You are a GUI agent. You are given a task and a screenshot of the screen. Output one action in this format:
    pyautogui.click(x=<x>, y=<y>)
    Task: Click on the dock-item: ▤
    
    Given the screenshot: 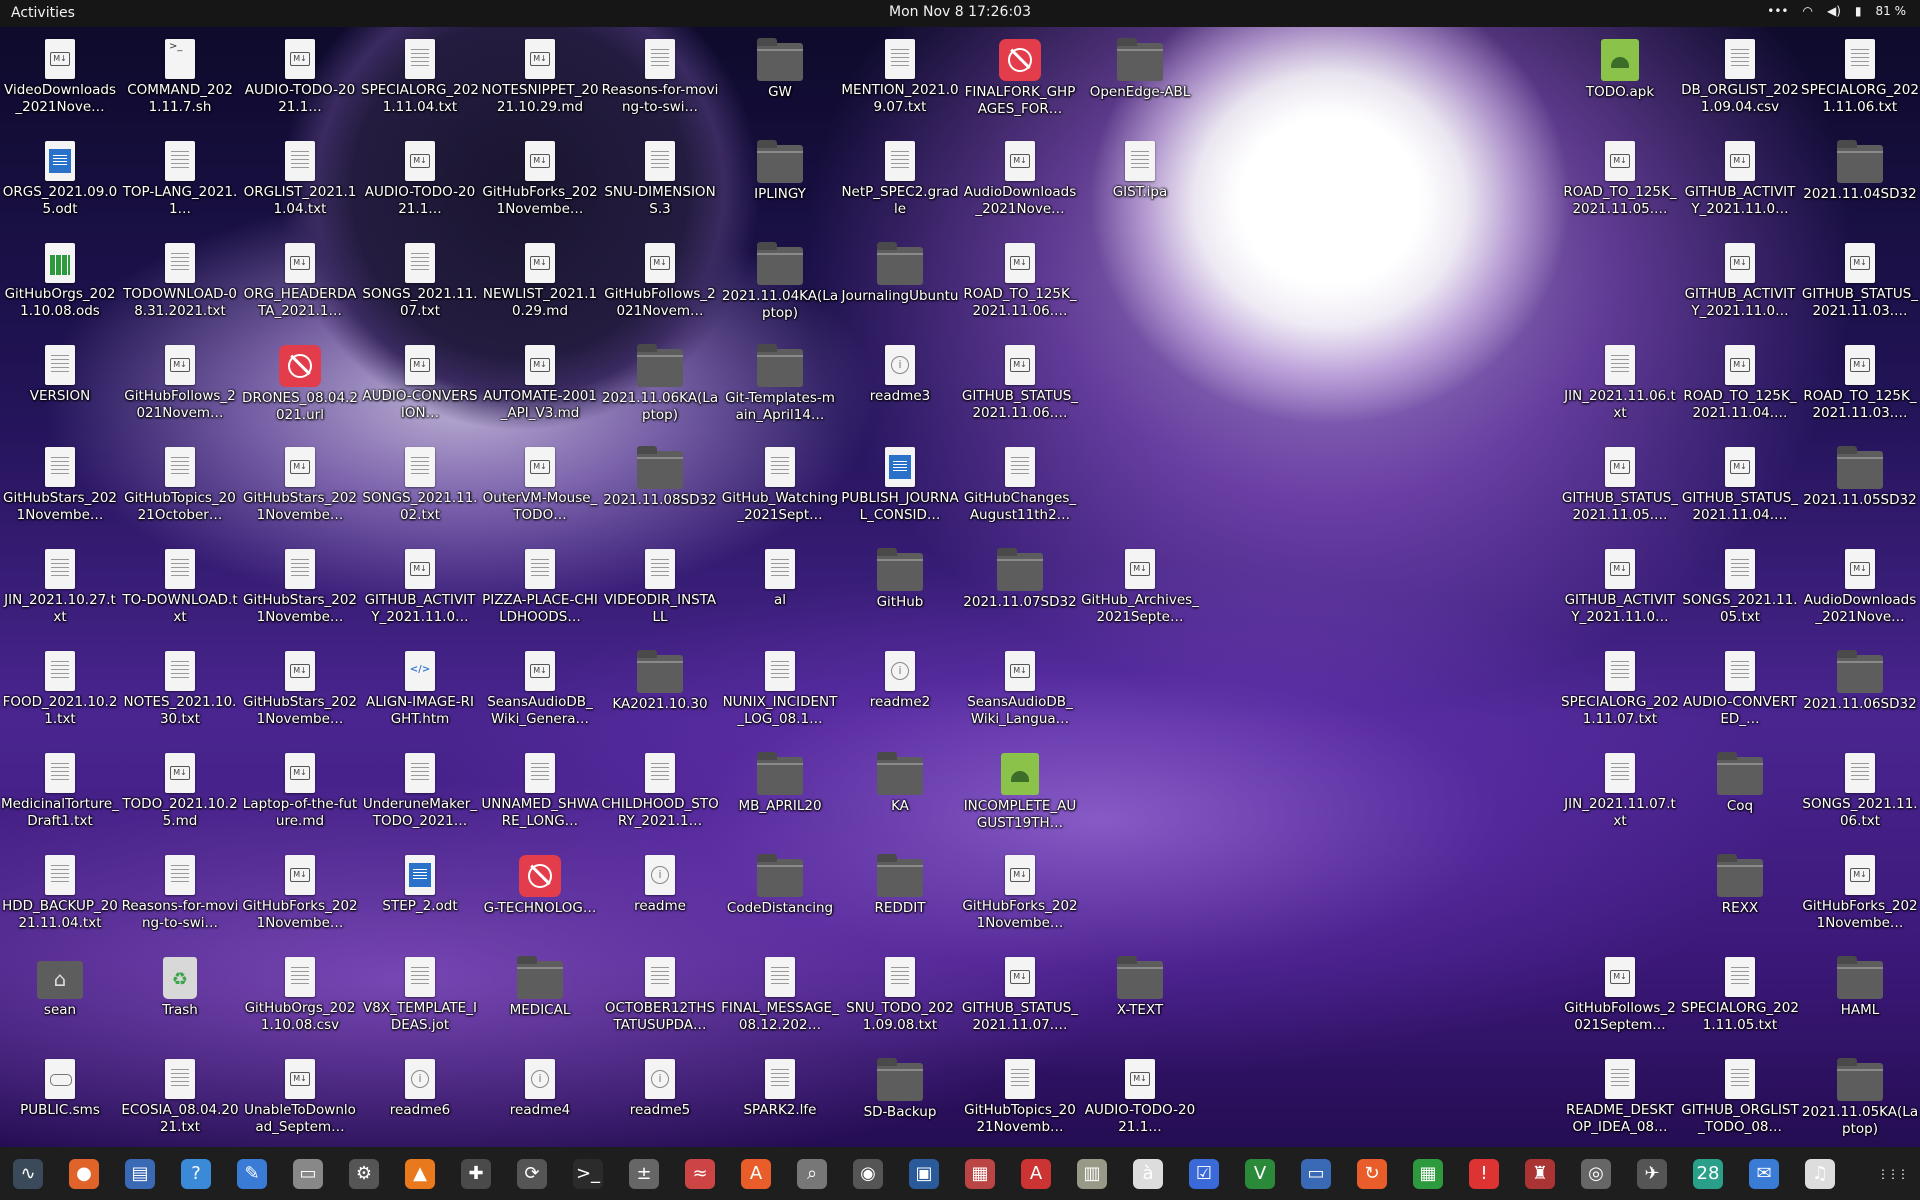 What is the action you would take?
    pyautogui.click(x=140, y=1173)
    